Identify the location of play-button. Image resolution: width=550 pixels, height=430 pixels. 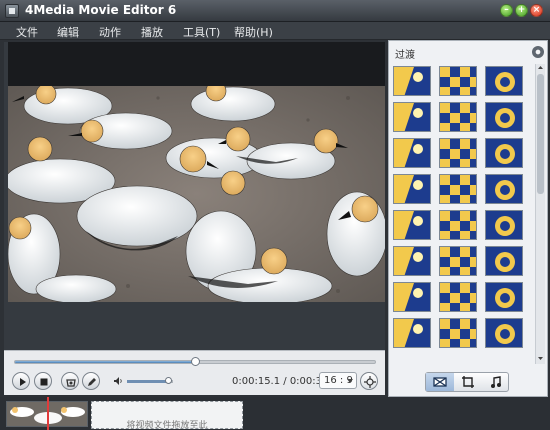
(21, 381).